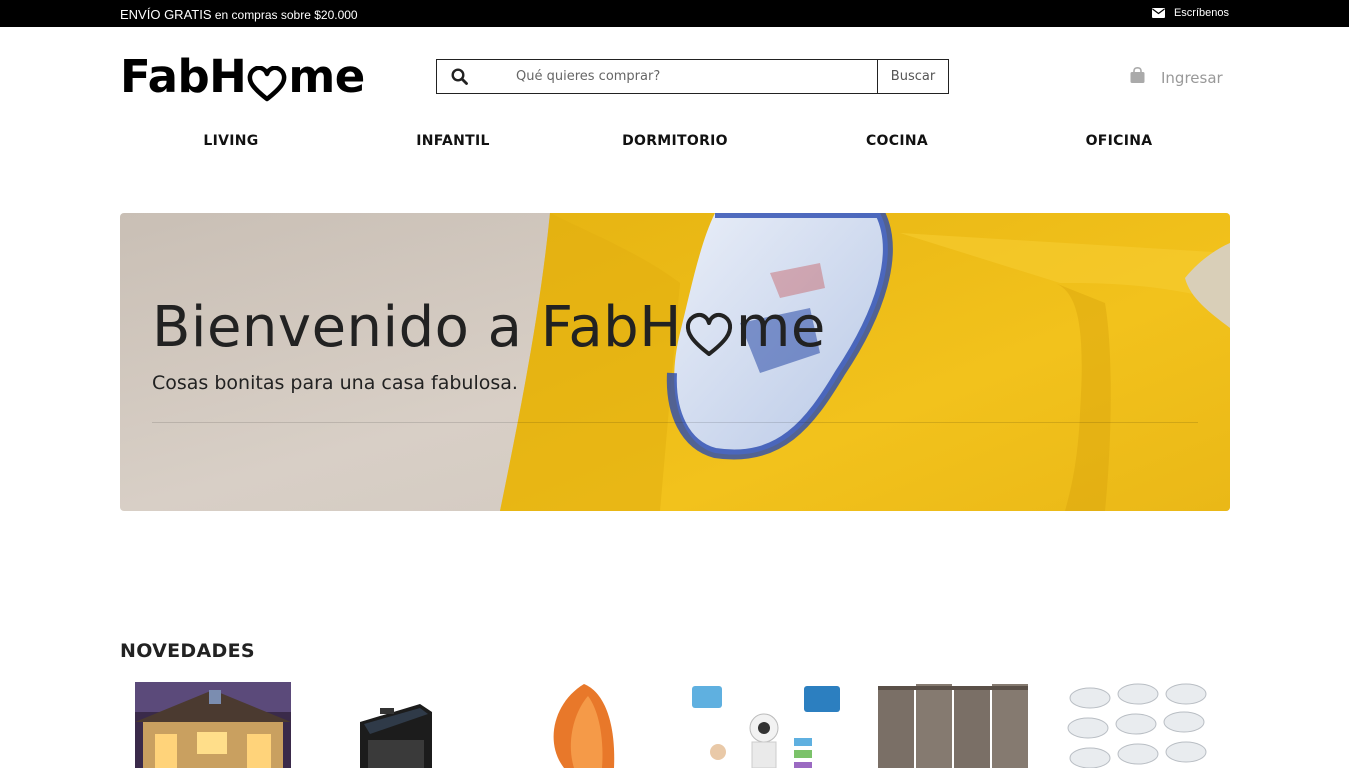 This screenshot has width=1349, height=768. What do you see at coordinates (1192, 77) in the screenshot?
I see `login-label: Ingresar` at bounding box center [1192, 77].